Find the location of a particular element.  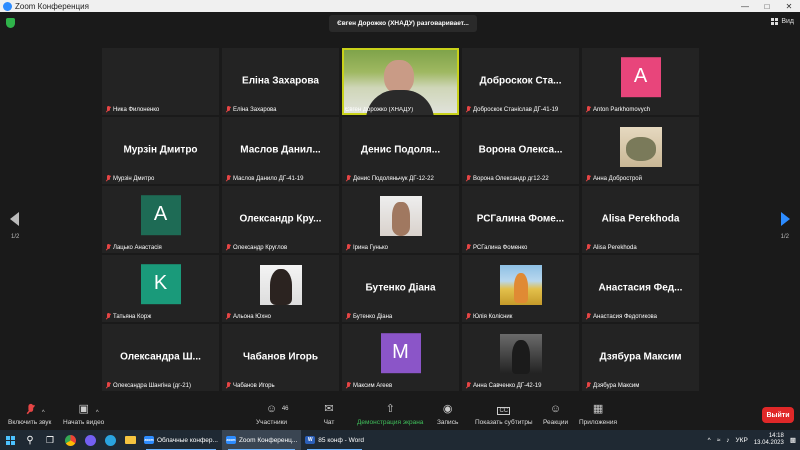

participant-name: Ірина Гунько is located at coordinates (370, 247).